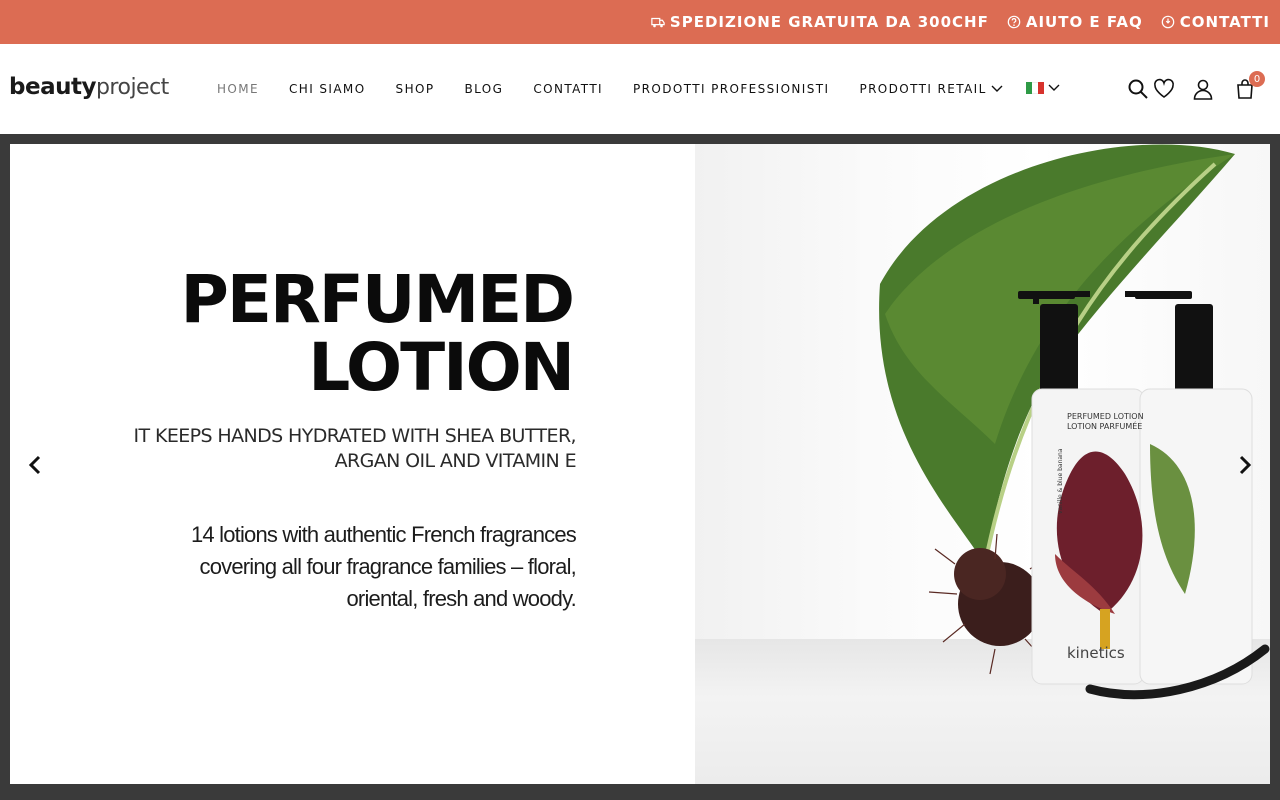 This screenshot has height=800, width=1280. Describe the element at coordinates (441, 367) in the screenshot. I see `hero-title-line2: LOTION` at that location.